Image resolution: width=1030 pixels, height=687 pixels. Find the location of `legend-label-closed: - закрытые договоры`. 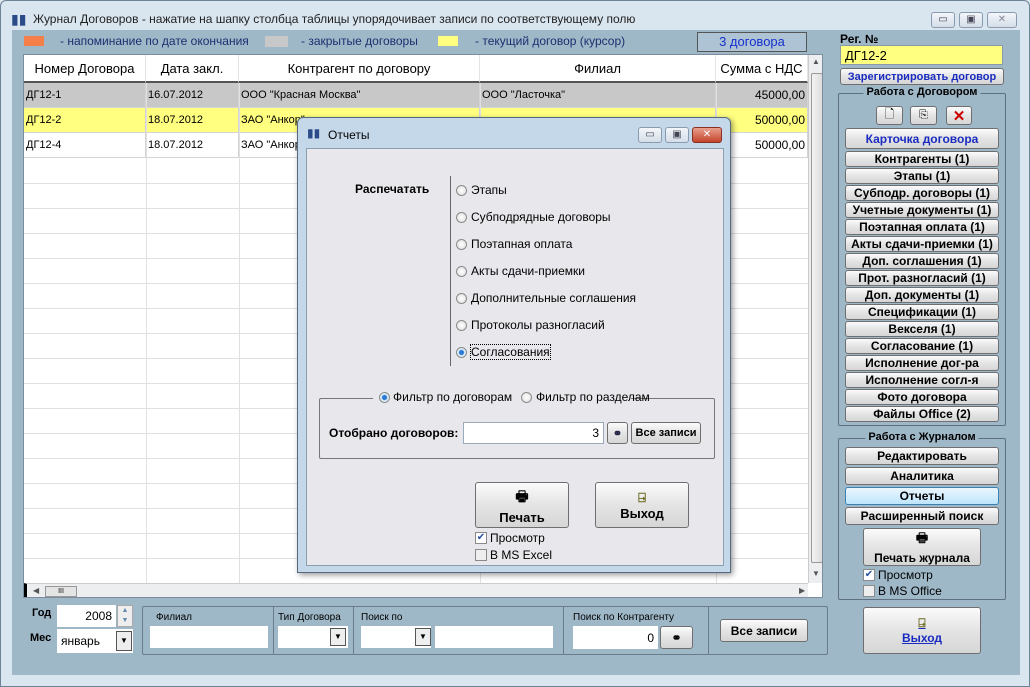

legend-label-closed: - закрытые договоры is located at coordinates (359, 41).